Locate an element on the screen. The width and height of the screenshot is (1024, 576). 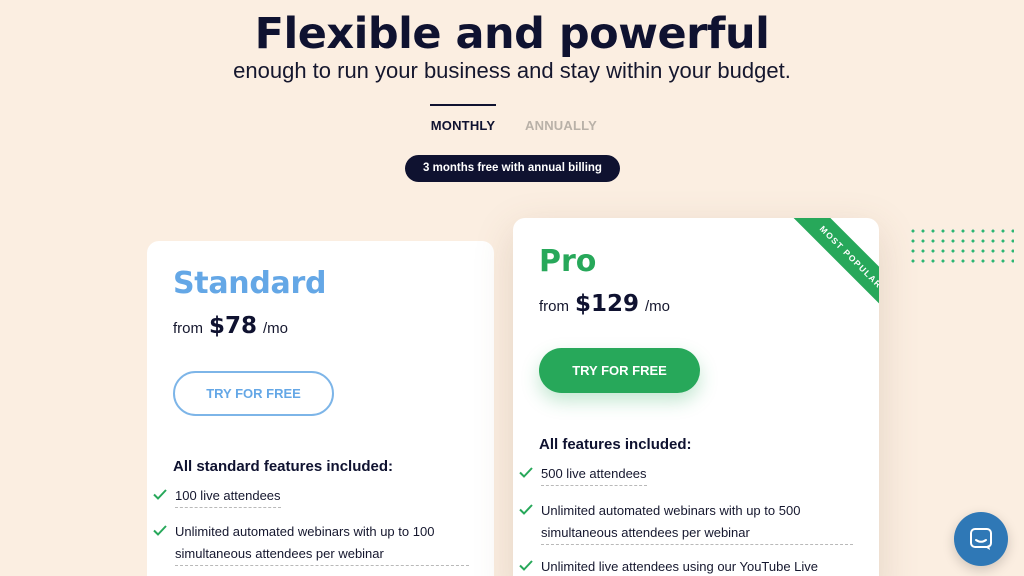
standard-price: from $78 /mo is located at coordinates (230, 326).